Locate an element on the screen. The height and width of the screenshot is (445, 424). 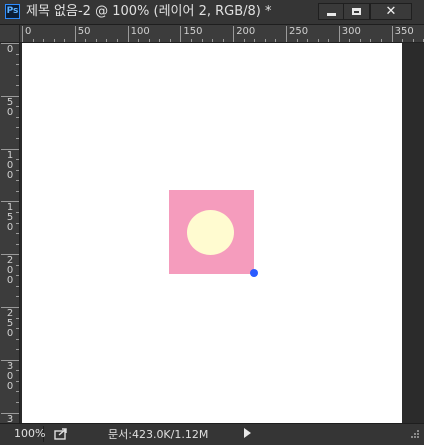
ruler-label: 100 is located at coordinates (140, 31).